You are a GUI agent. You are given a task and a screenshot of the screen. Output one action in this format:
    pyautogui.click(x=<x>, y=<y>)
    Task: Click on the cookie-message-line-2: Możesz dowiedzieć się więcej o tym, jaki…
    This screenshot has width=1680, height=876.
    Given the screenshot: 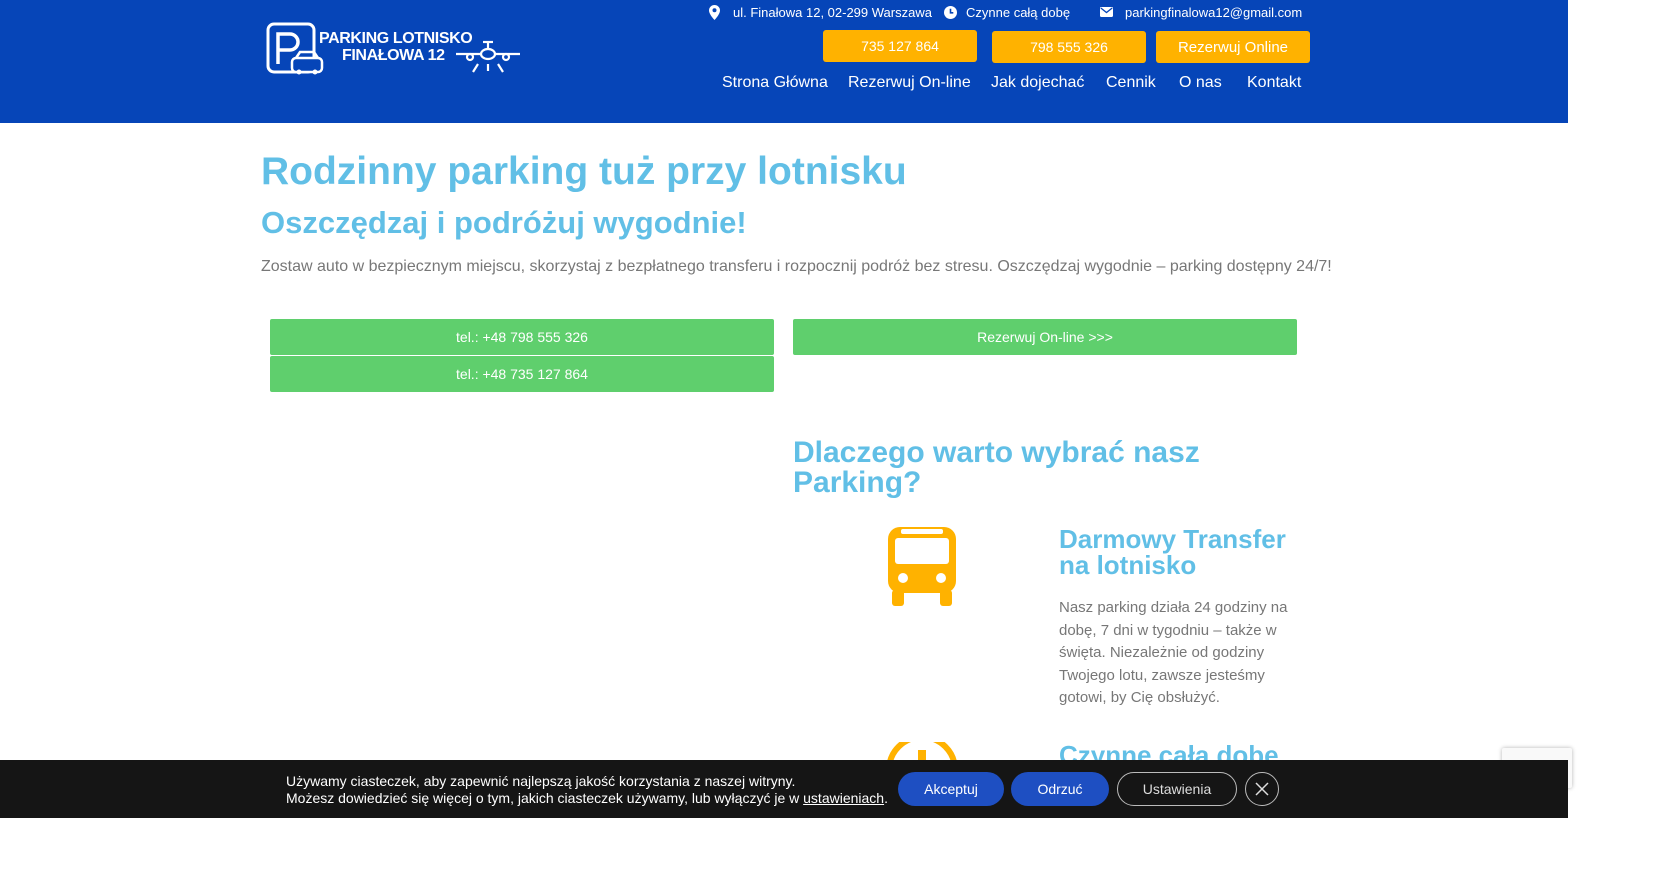 What is the action you would take?
    pyautogui.click(x=587, y=798)
    